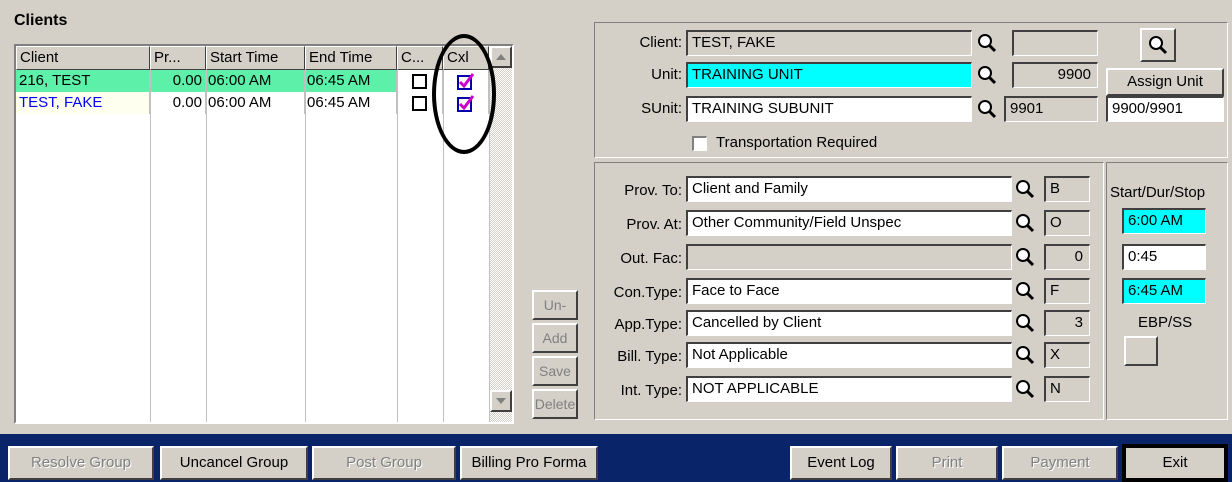 The width and height of the screenshot is (1232, 482). What do you see at coordinates (1025, 189) in the screenshot?
I see `prov-to-search-icon` at bounding box center [1025, 189].